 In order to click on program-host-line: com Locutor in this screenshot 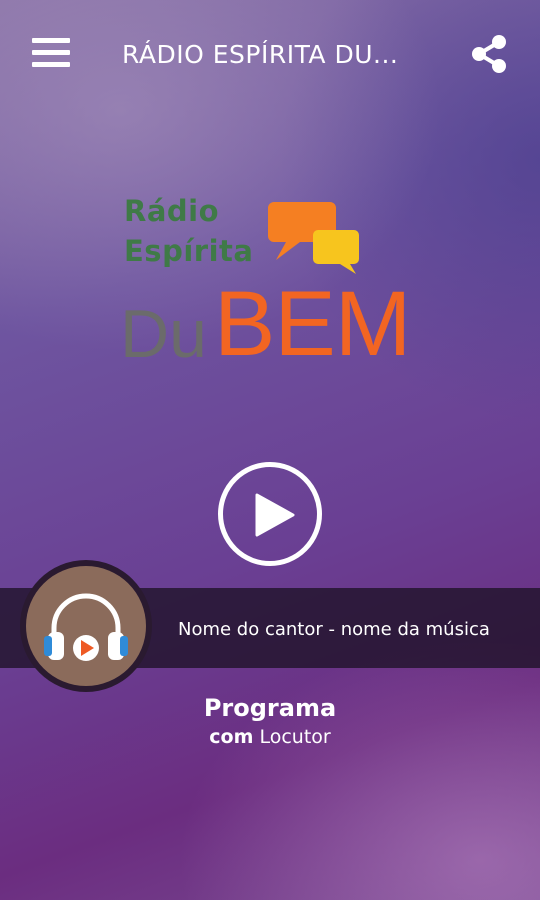, I will do `click(270, 737)`.